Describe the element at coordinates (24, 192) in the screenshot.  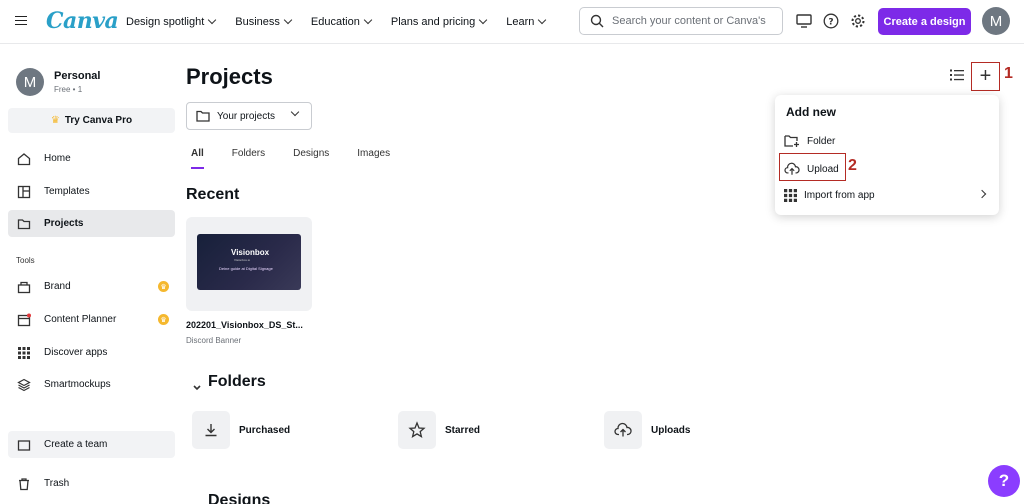
I see `templates-icon` at that location.